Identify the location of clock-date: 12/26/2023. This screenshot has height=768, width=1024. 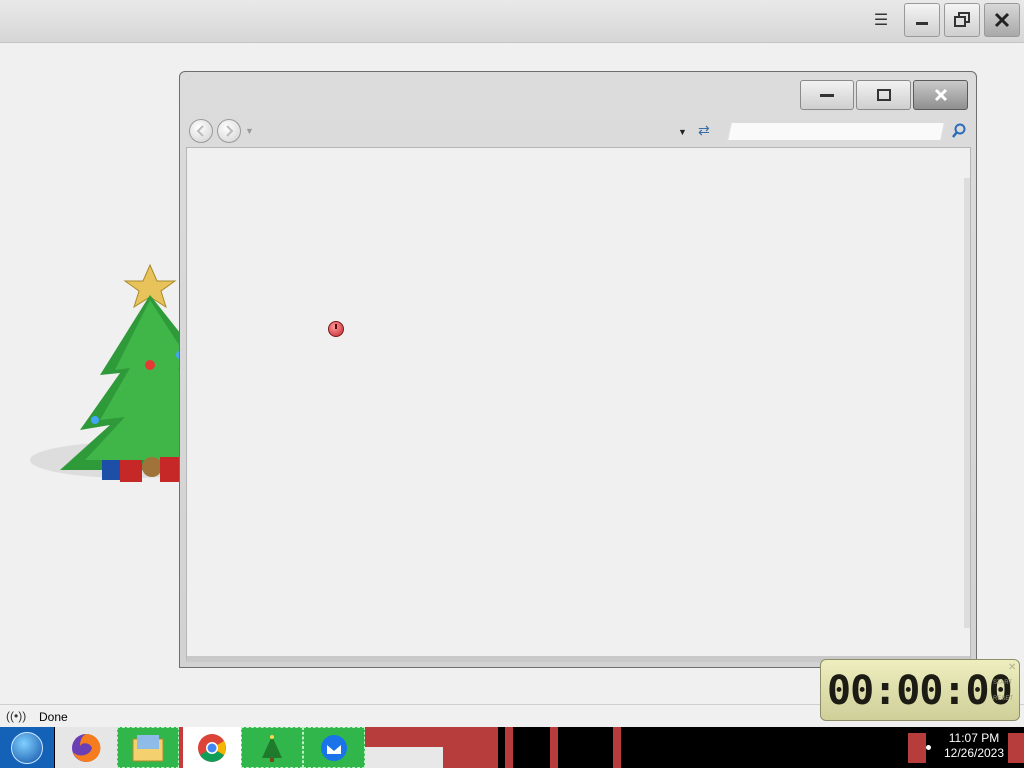
(974, 753).